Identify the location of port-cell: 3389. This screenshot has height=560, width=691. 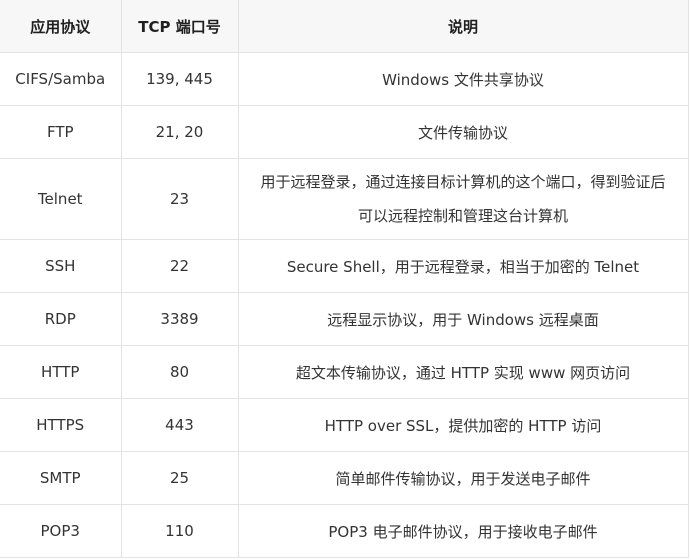
(179, 319).